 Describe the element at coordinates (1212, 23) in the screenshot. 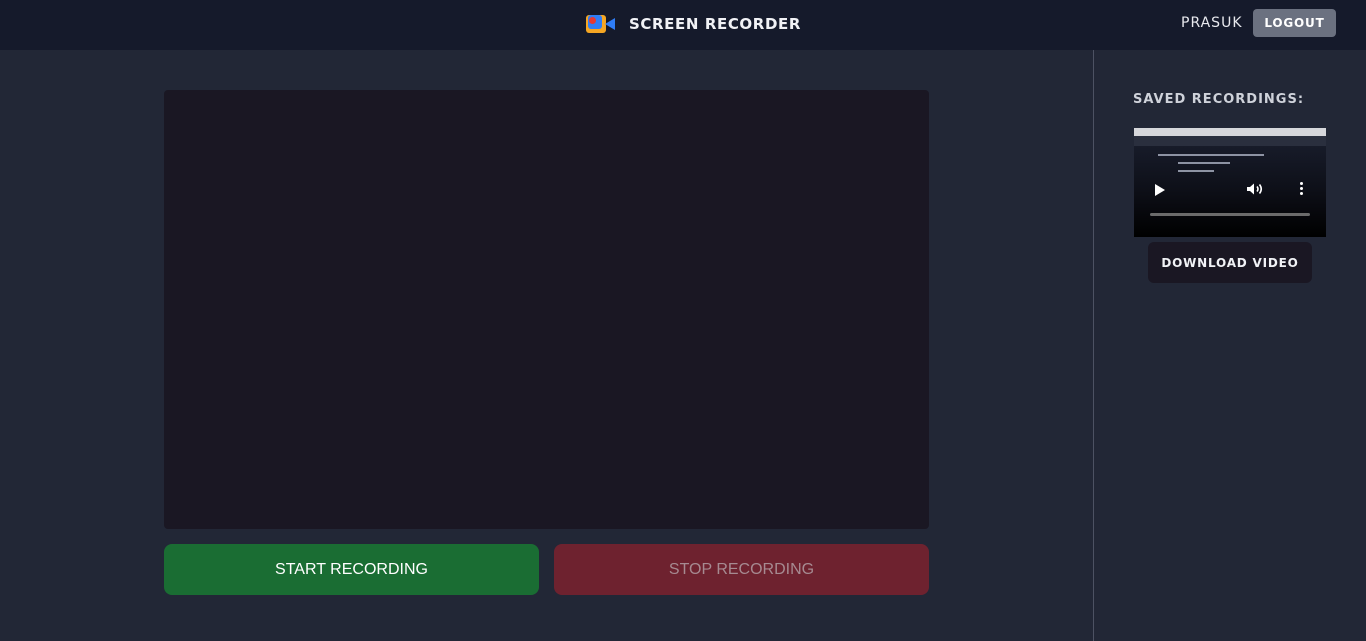

I see `username: PRASUK` at that location.